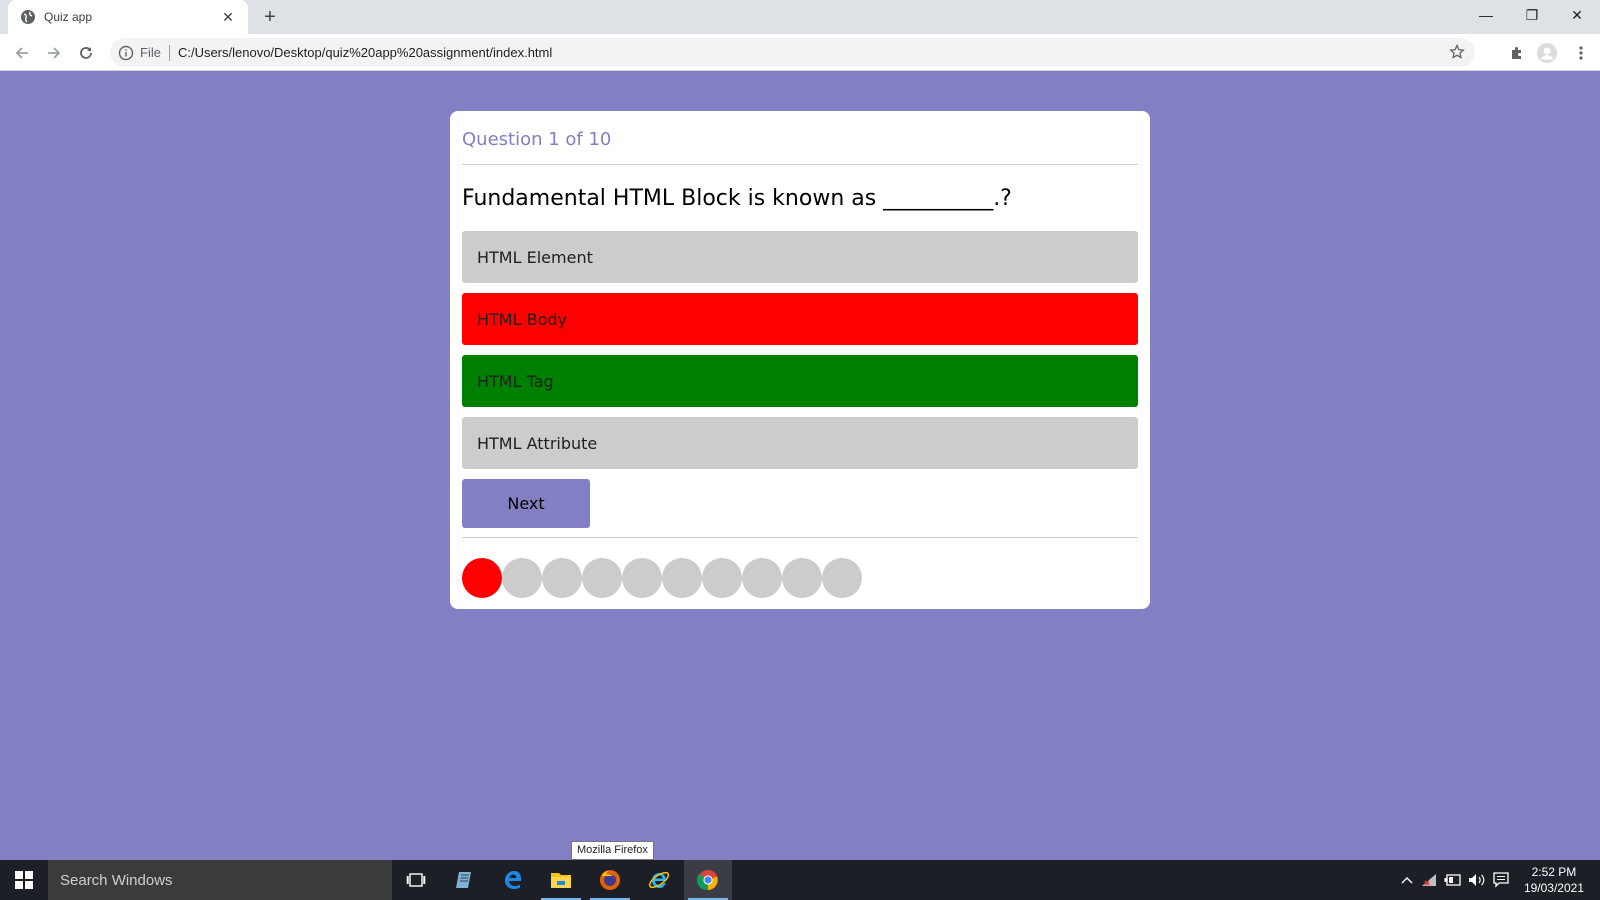 The image size is (1600, 900). I want to click on firefox-icon, so click(610, 880).